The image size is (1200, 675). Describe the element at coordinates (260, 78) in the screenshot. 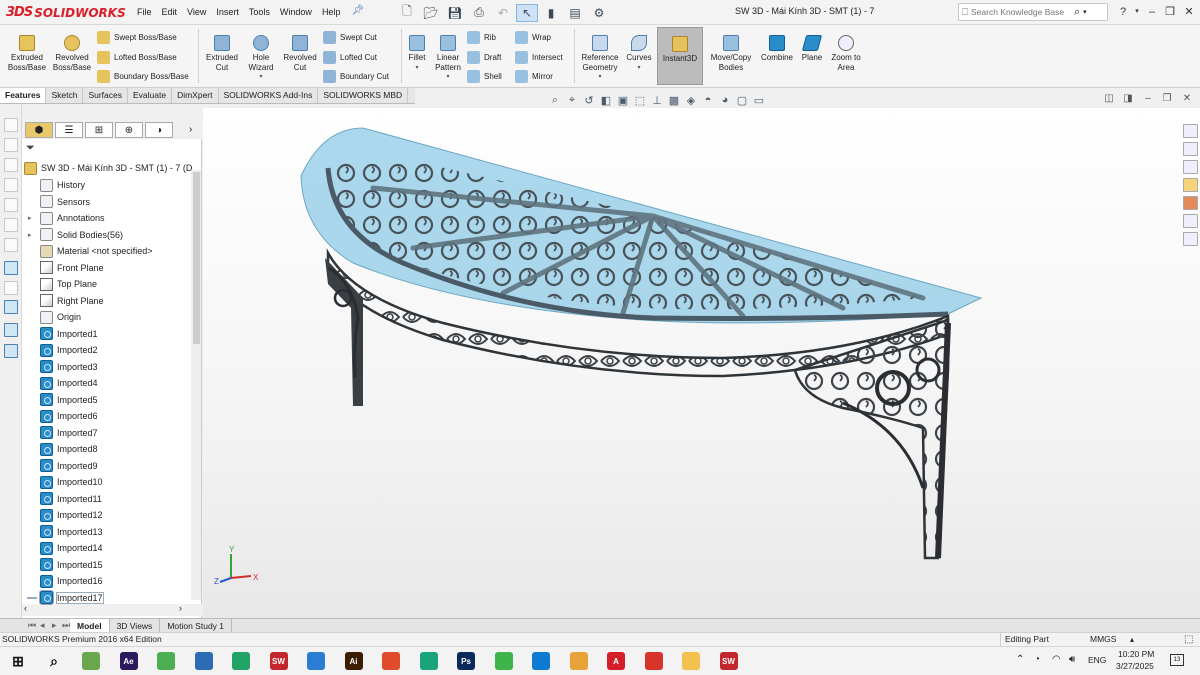

I see `hole-wizard-dropdown-icon: ▾` at that location.